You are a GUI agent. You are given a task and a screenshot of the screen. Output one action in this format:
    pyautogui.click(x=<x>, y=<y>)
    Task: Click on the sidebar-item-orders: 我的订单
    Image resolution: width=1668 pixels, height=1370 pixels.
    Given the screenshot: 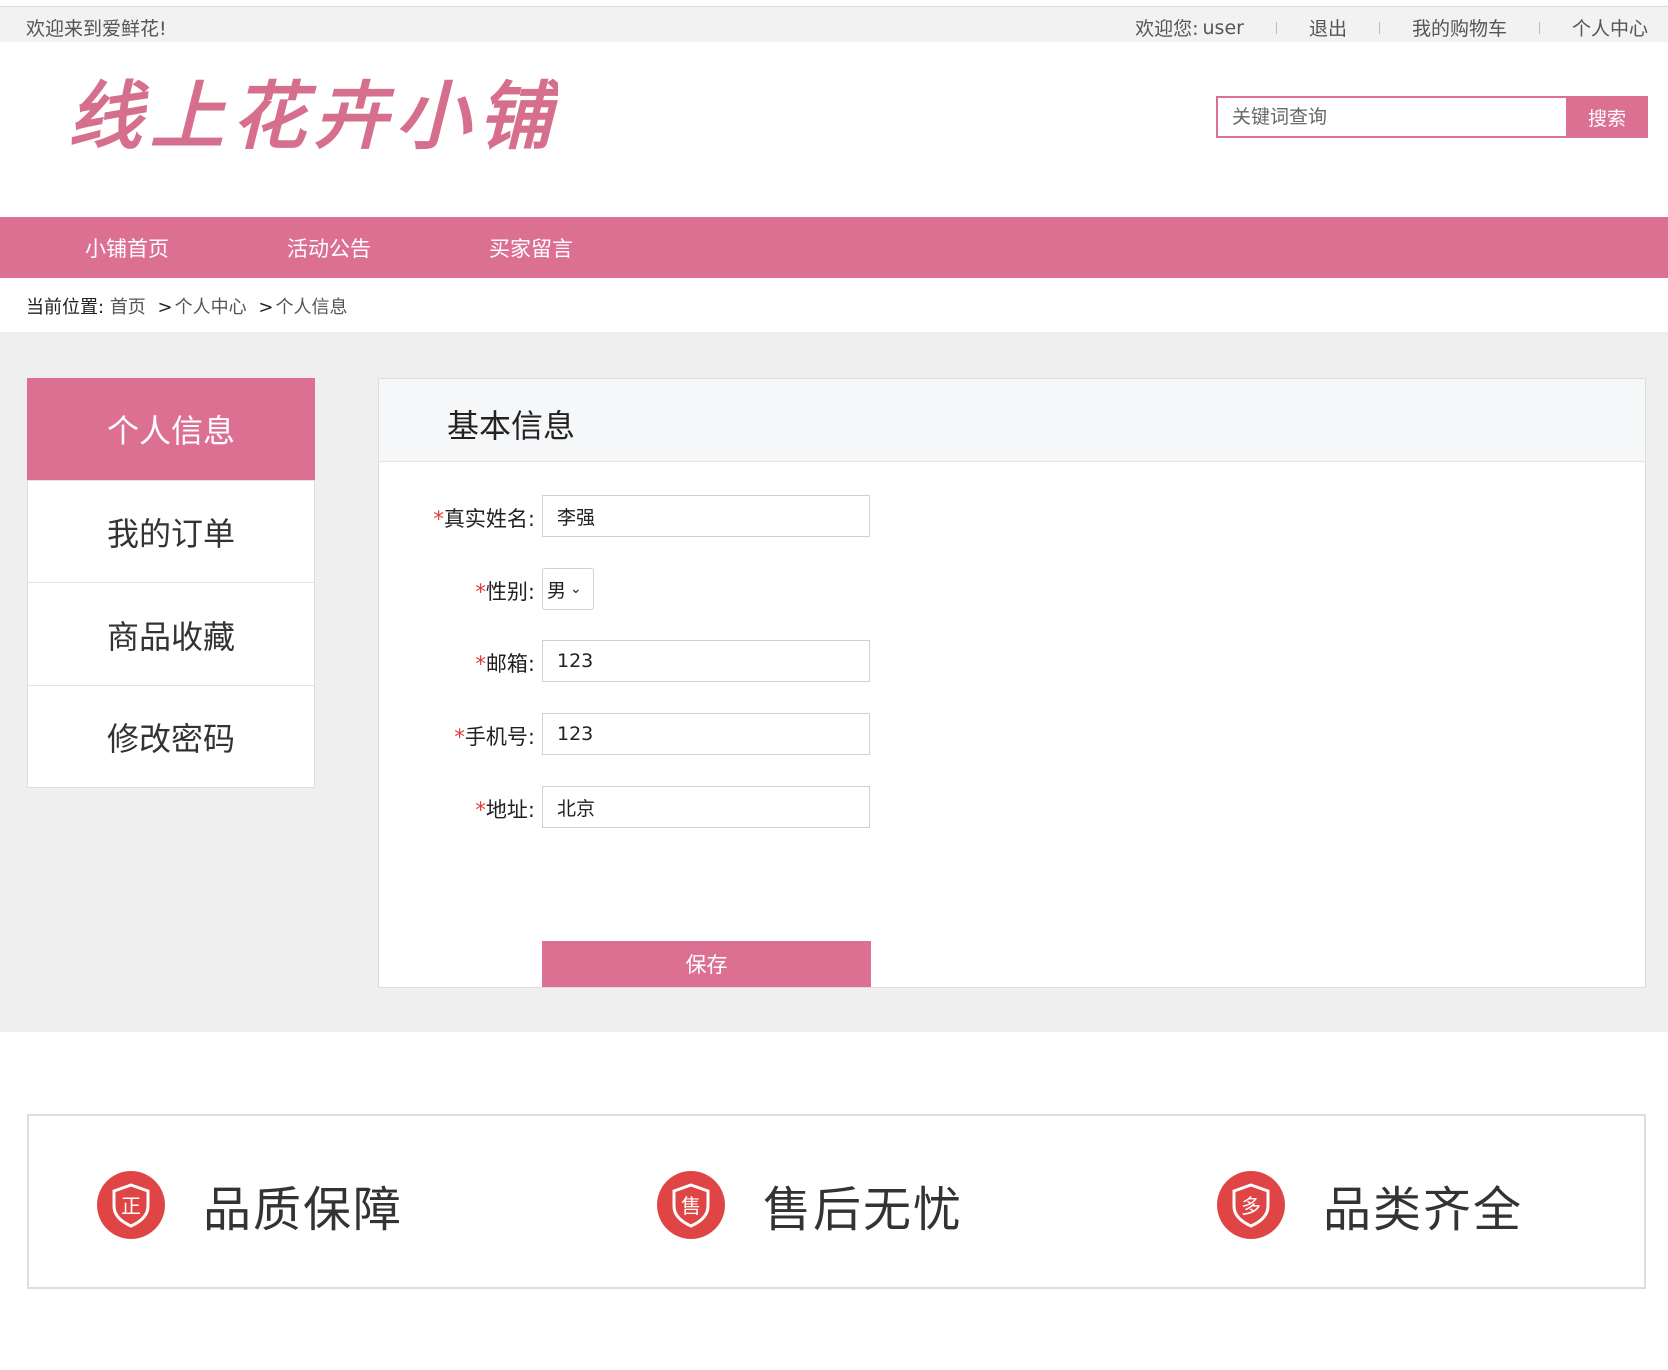 What is the action you would take?
    pyautogui.click(x=171, y=532)
    